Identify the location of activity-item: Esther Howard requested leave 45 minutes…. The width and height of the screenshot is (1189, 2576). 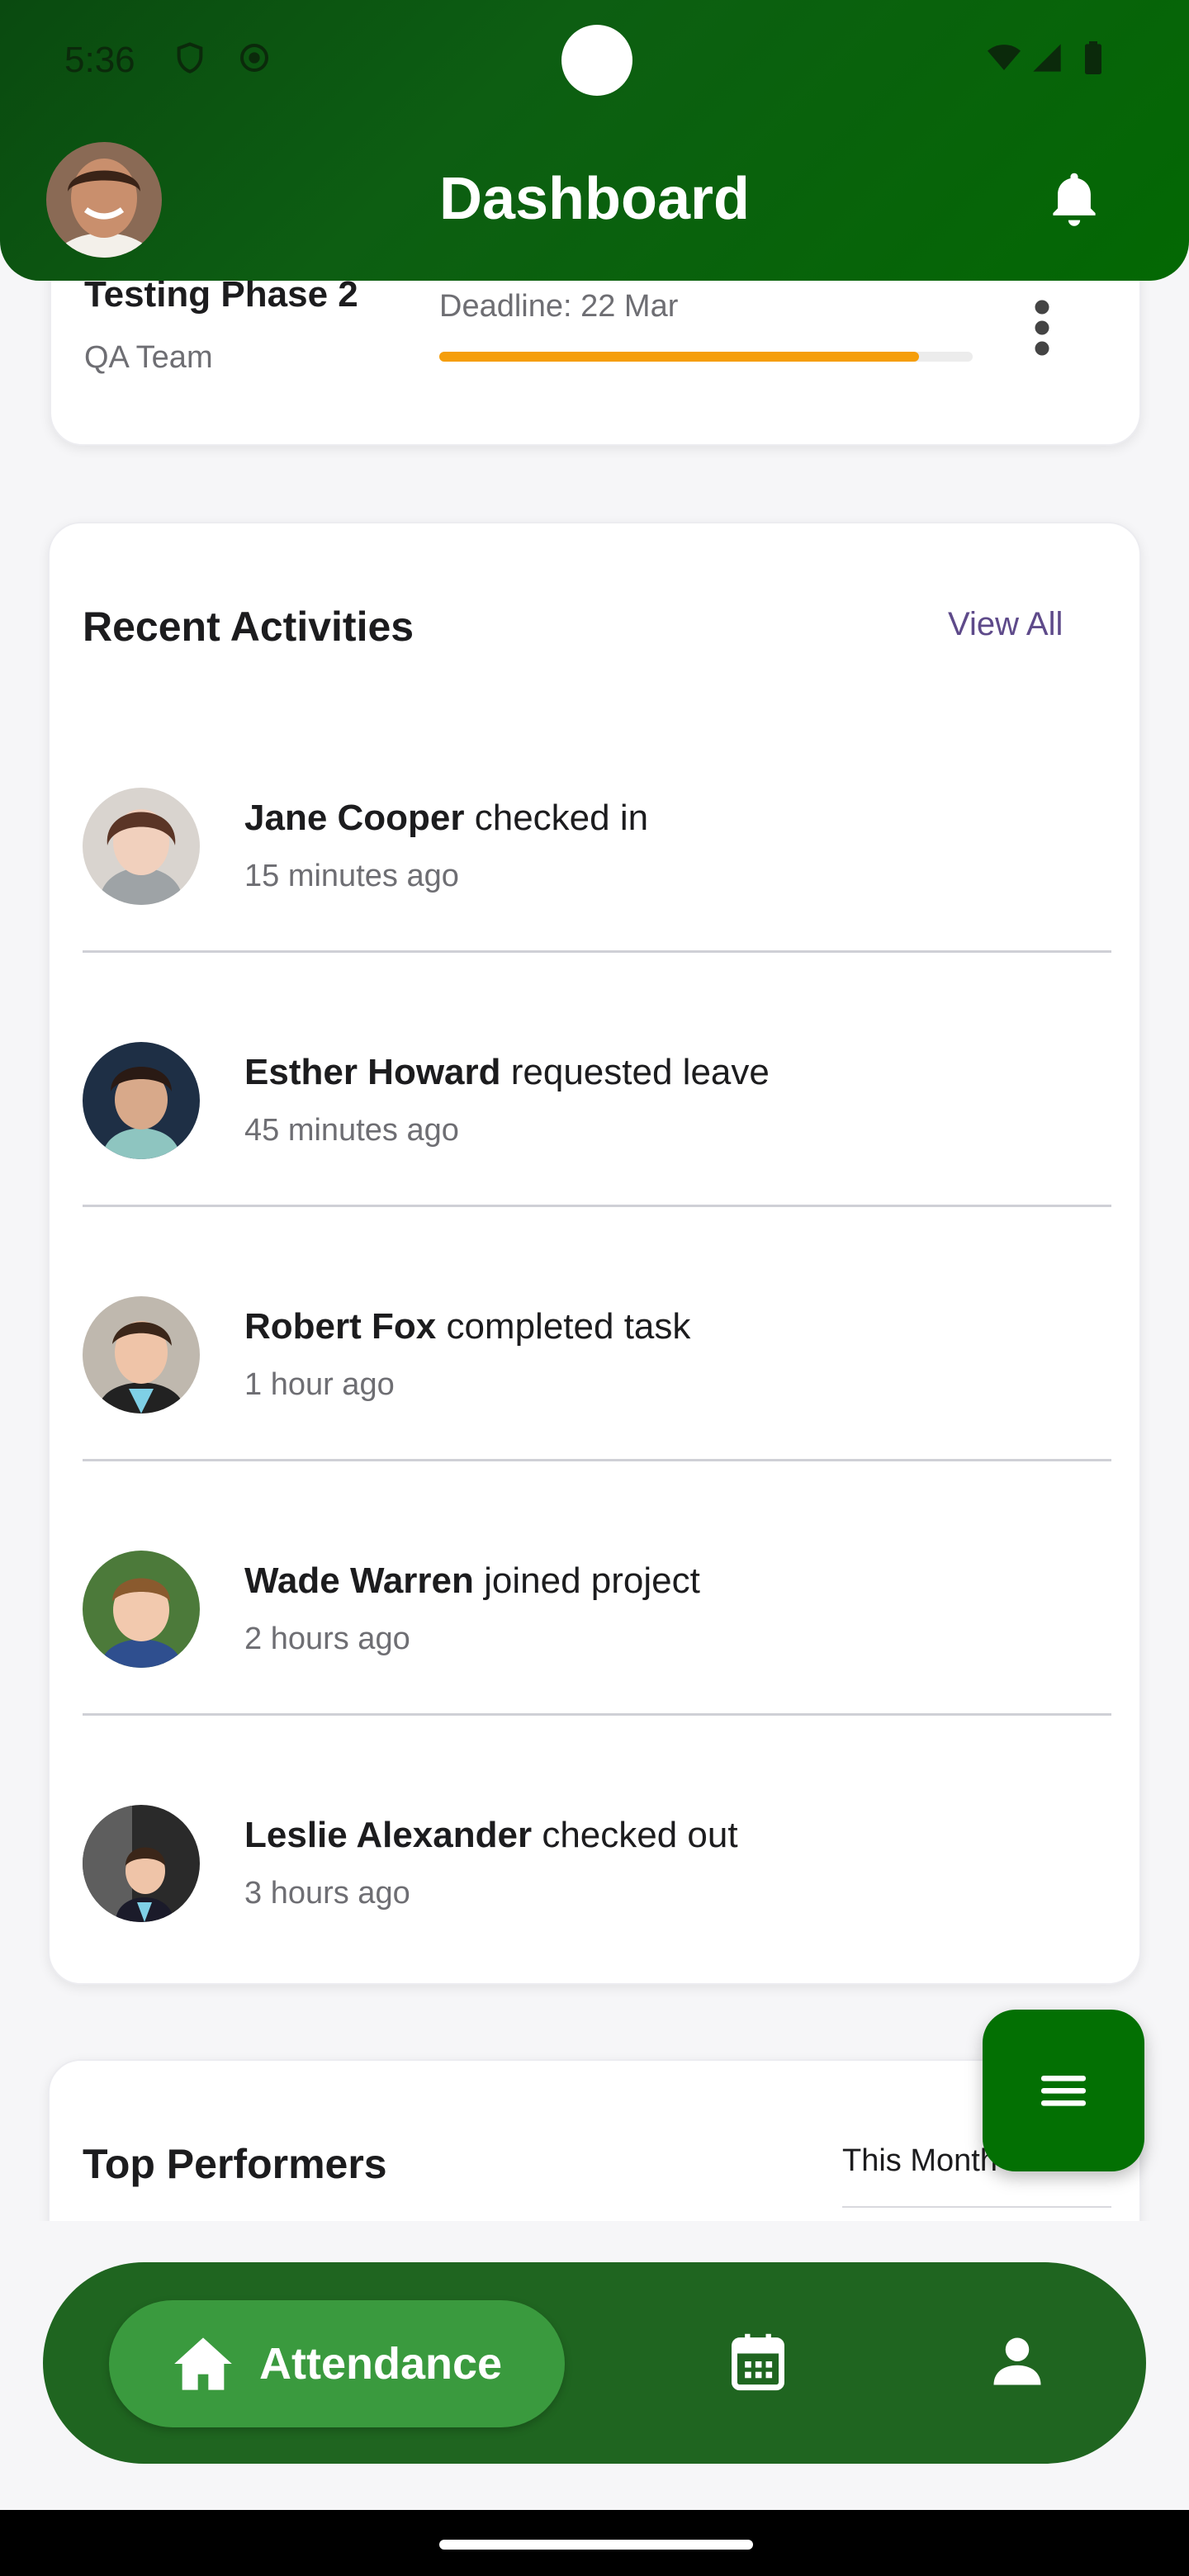
(597, 1080).